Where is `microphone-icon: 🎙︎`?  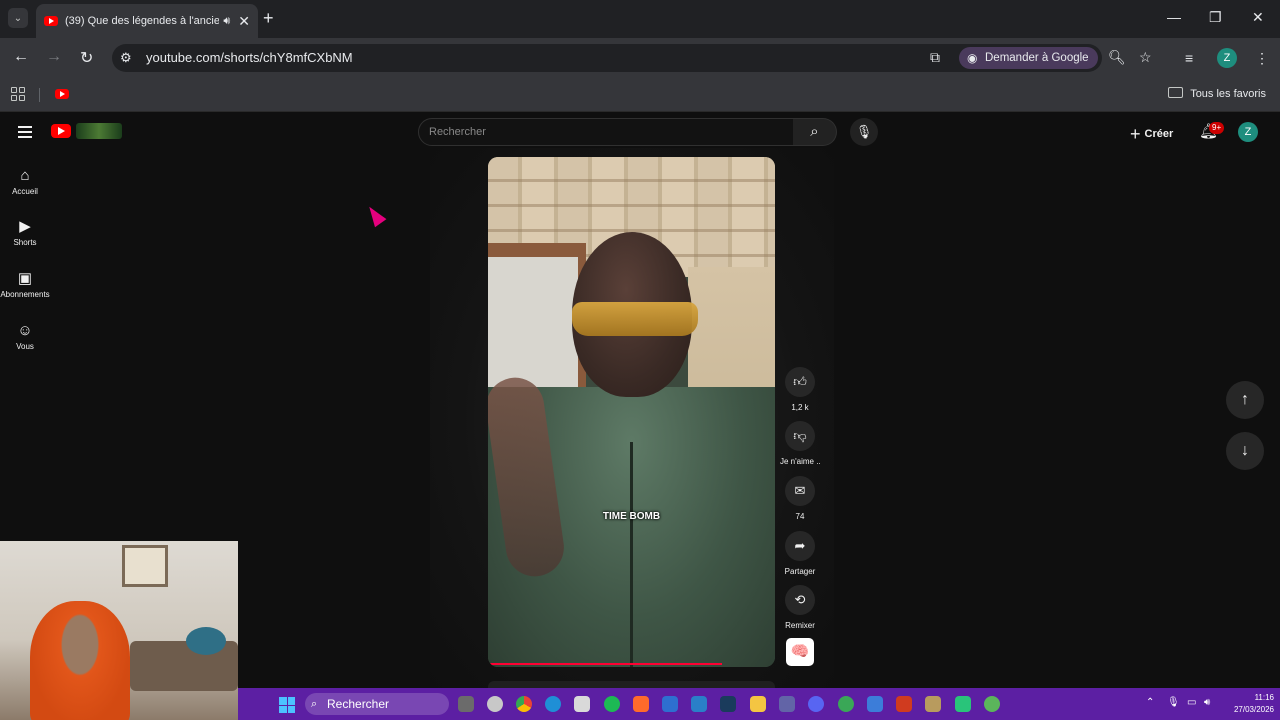
microphone-icon: 🎙︎ is located at coordinates (864, 131).